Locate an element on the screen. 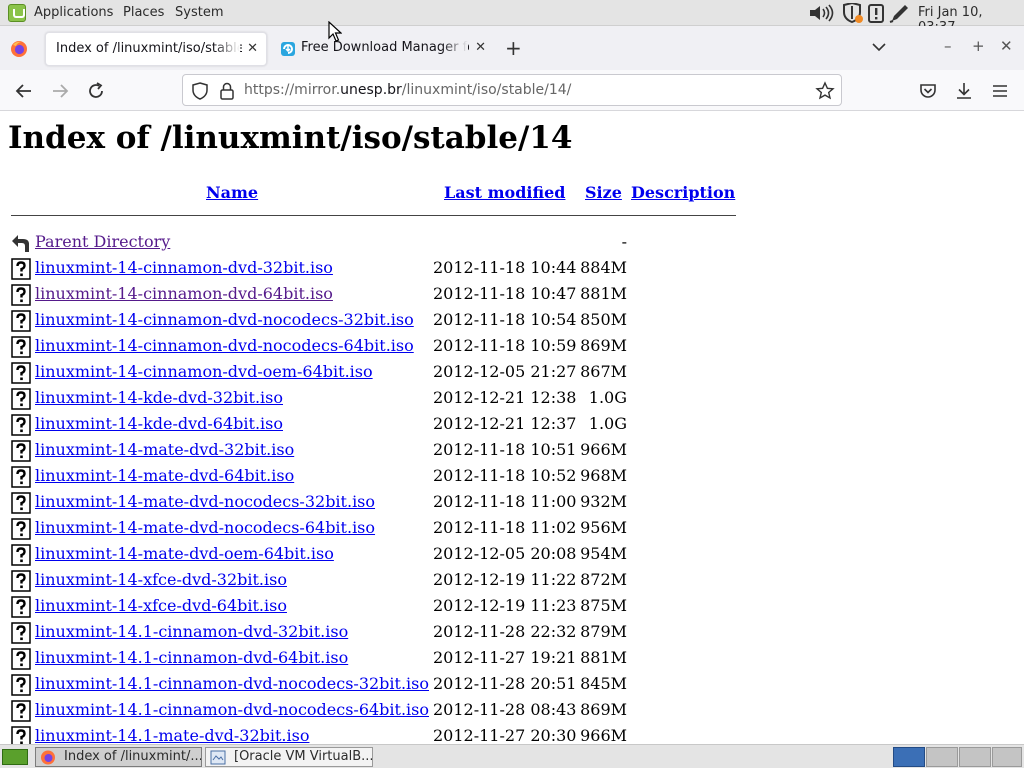  header-divider is located at coordinates (373, 215).